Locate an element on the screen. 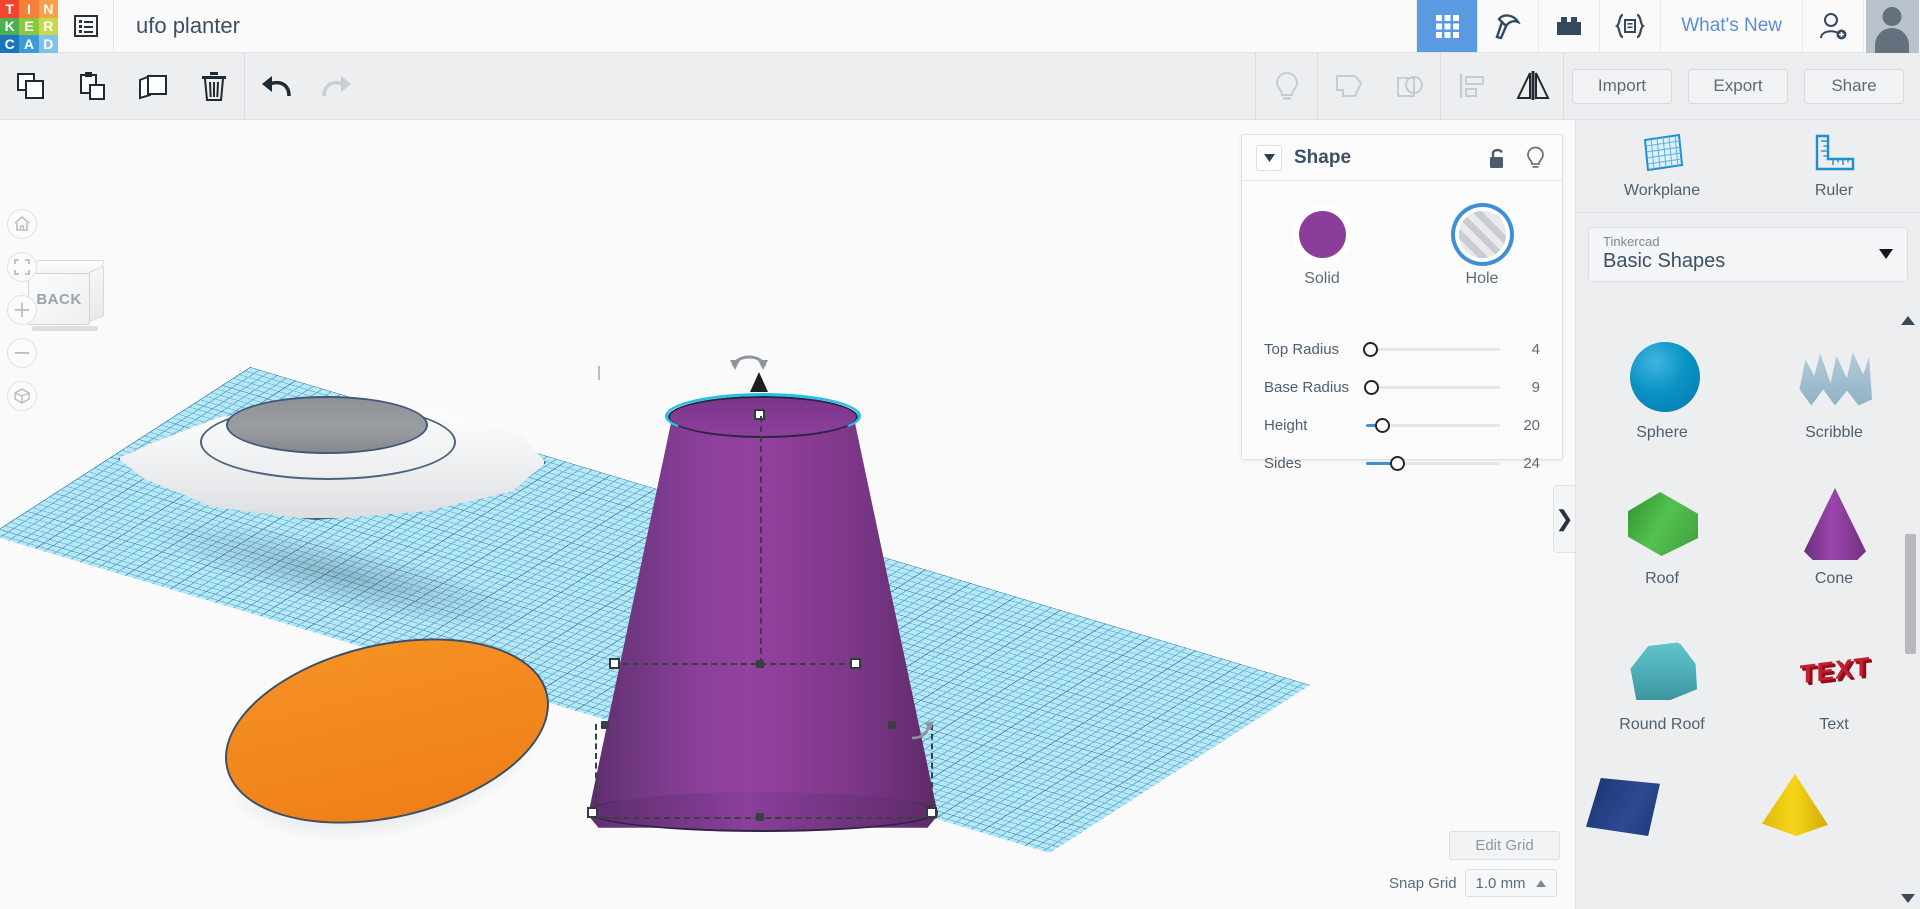 The height and width of the screenshot is (909, 1920). duplicate-button is located at coordinates (152, 86).